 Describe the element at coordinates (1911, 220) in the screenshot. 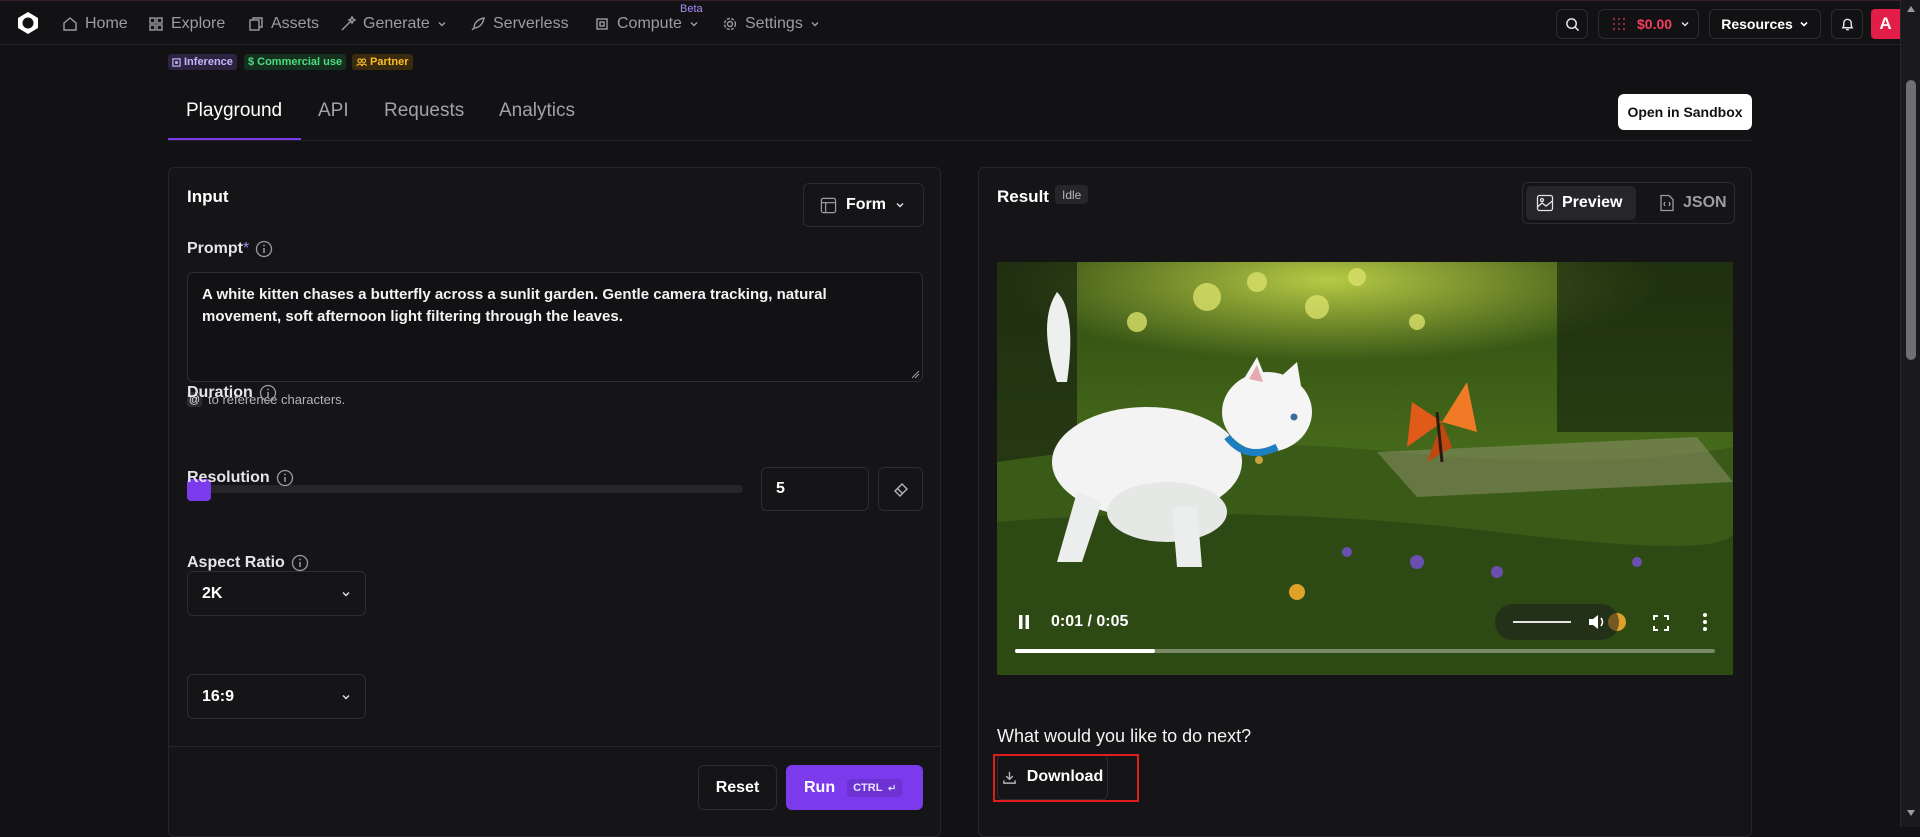

I see `scroll-thumb` at that location.